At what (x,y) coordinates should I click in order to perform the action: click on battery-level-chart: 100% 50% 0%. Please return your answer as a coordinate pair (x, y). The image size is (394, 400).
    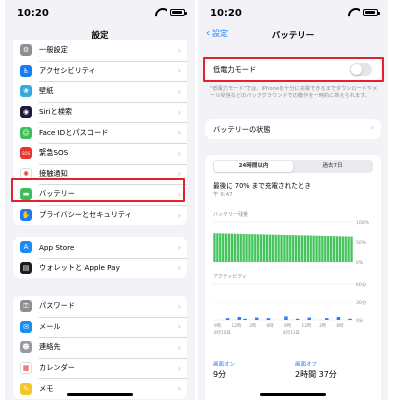
    Looking at the image, I should click on (291, 243).